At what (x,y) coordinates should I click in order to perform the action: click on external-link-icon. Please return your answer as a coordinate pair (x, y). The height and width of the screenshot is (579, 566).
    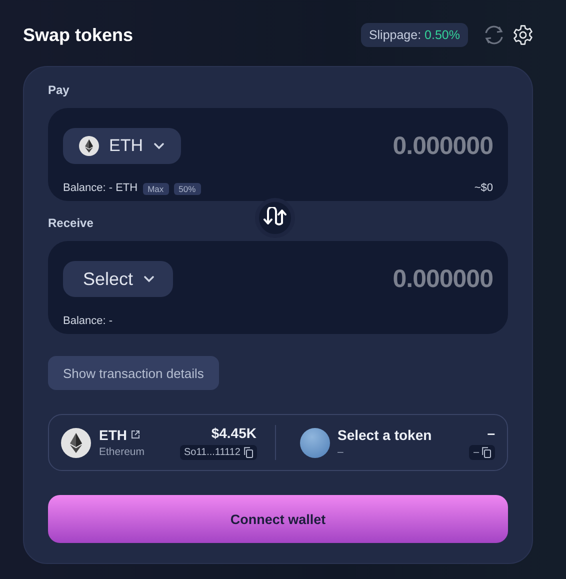
    Looking at the image, I should click on (135, 435).